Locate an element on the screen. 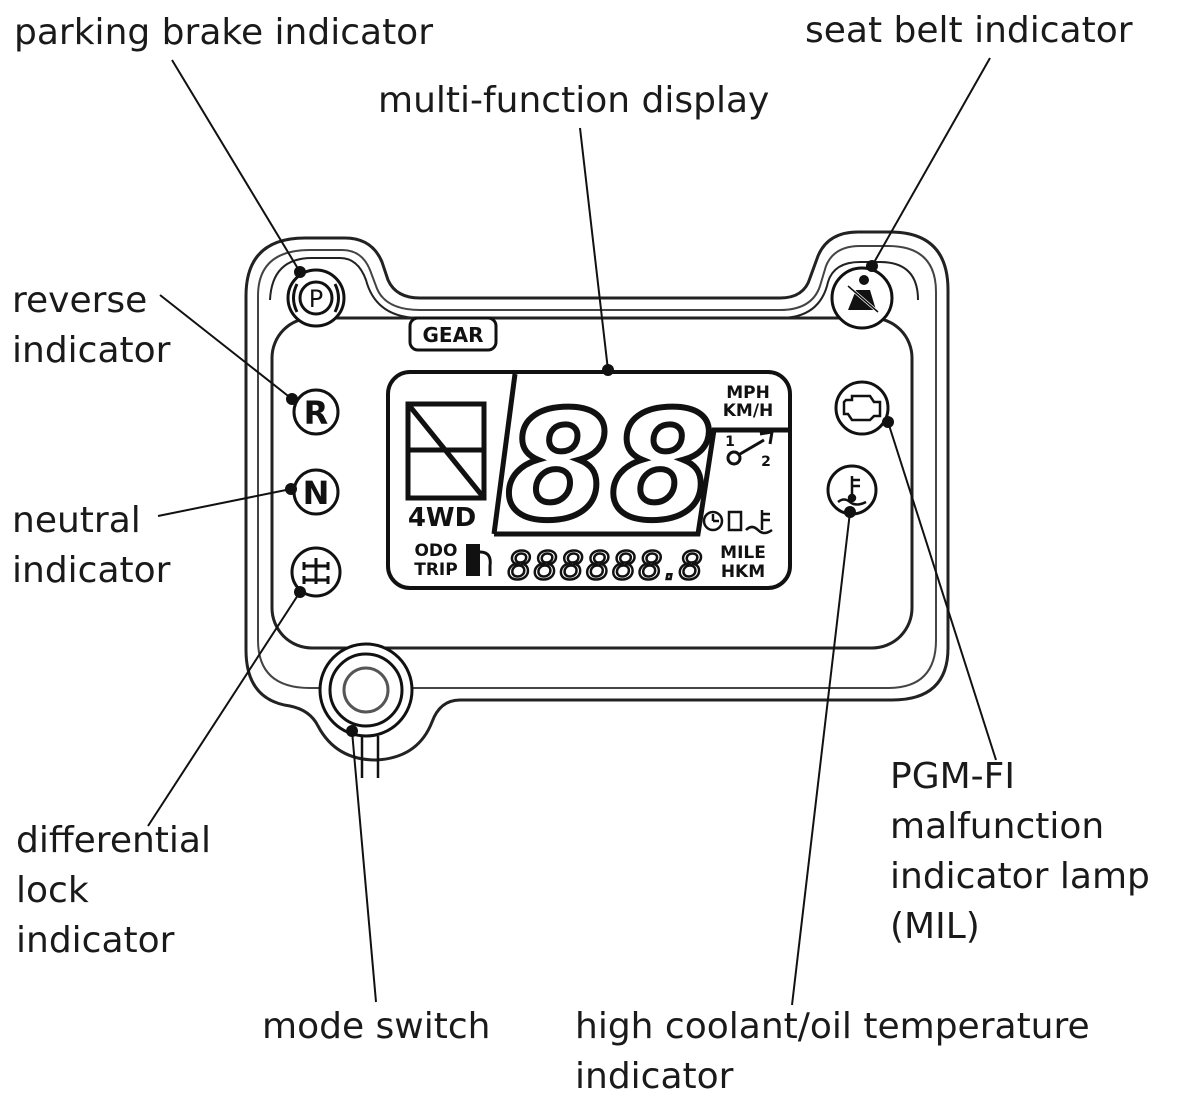  maintenance-1: 1 is located at coordinates (730, 442).